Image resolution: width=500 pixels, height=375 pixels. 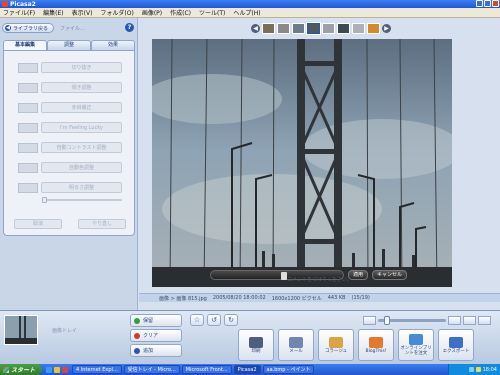 I want to click on picasa-app-icon, so click(x=5, y=4).